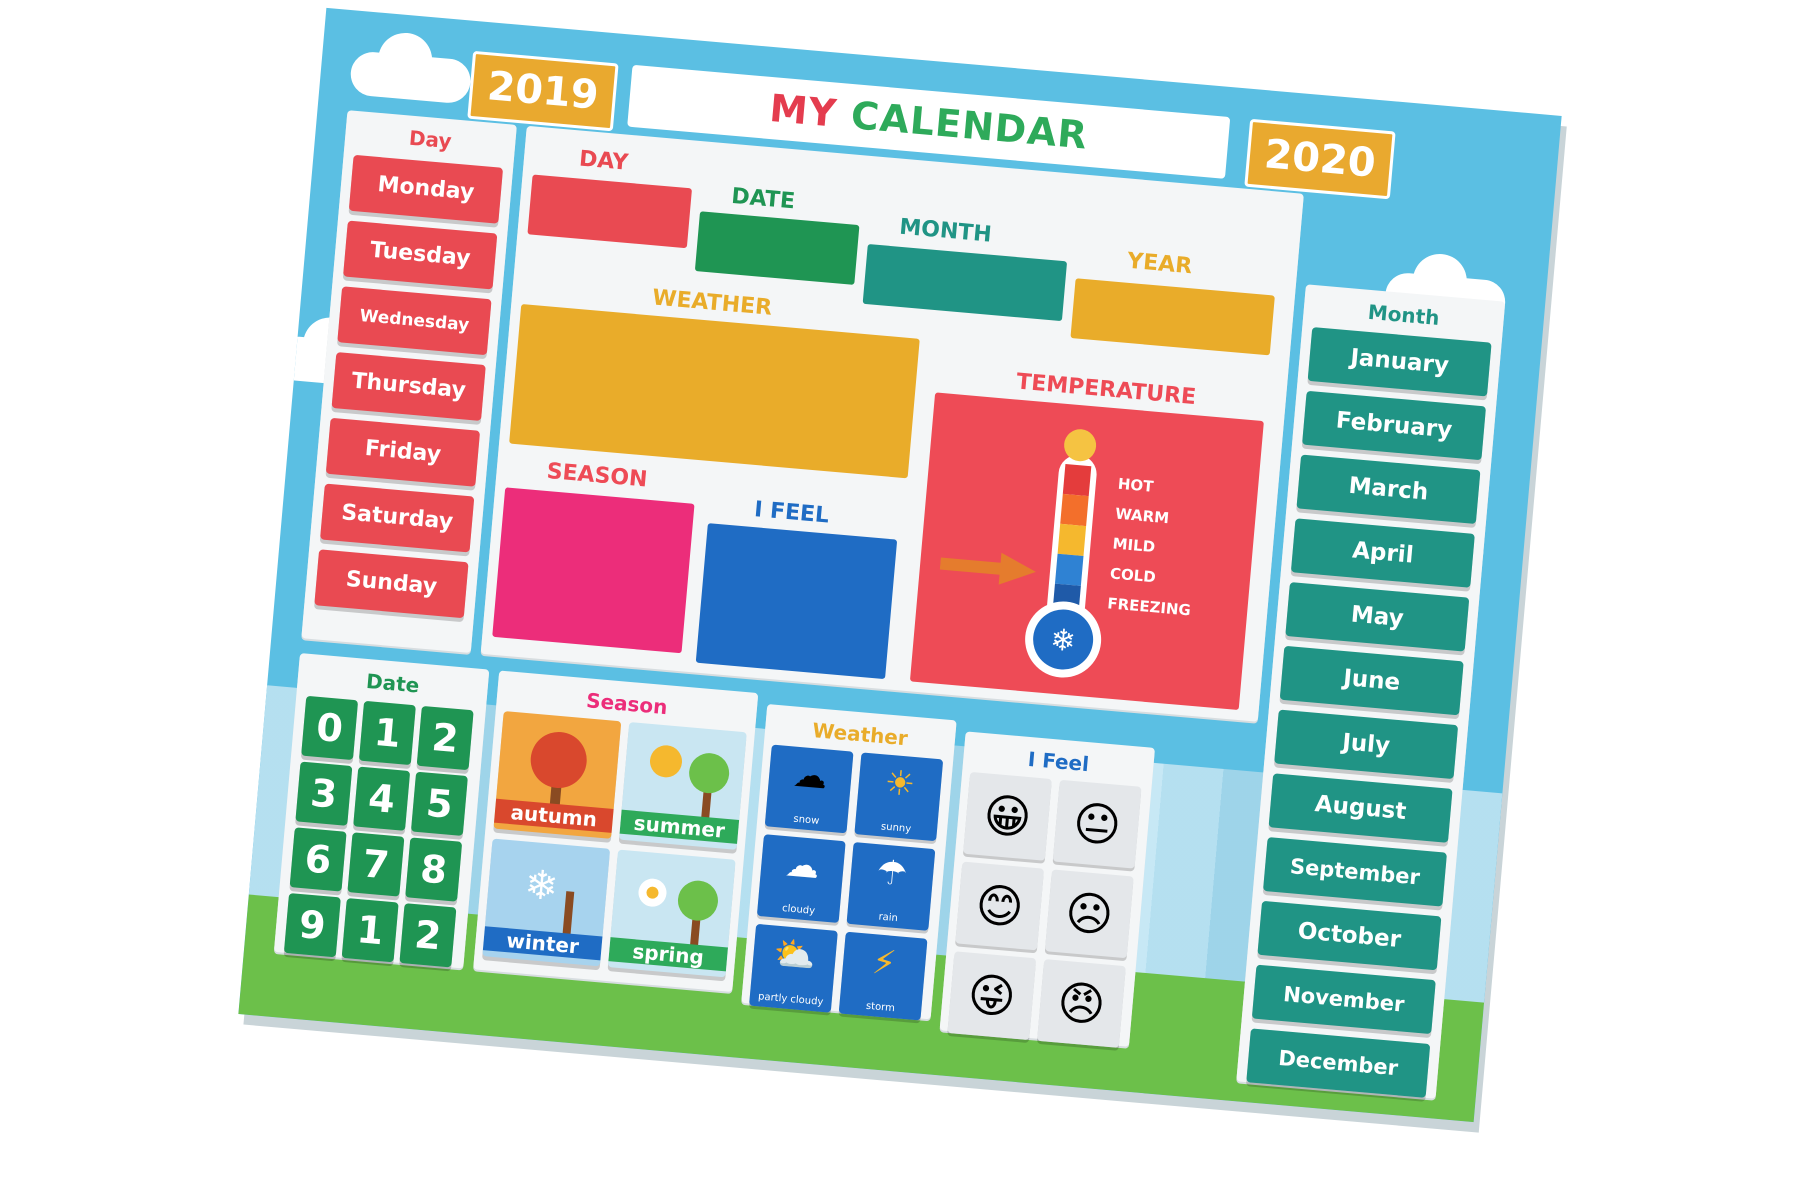 The height and width of the screenshot is (1200, 1800). I want to click on happy-face-icon: 😀, so click(1007, 816).